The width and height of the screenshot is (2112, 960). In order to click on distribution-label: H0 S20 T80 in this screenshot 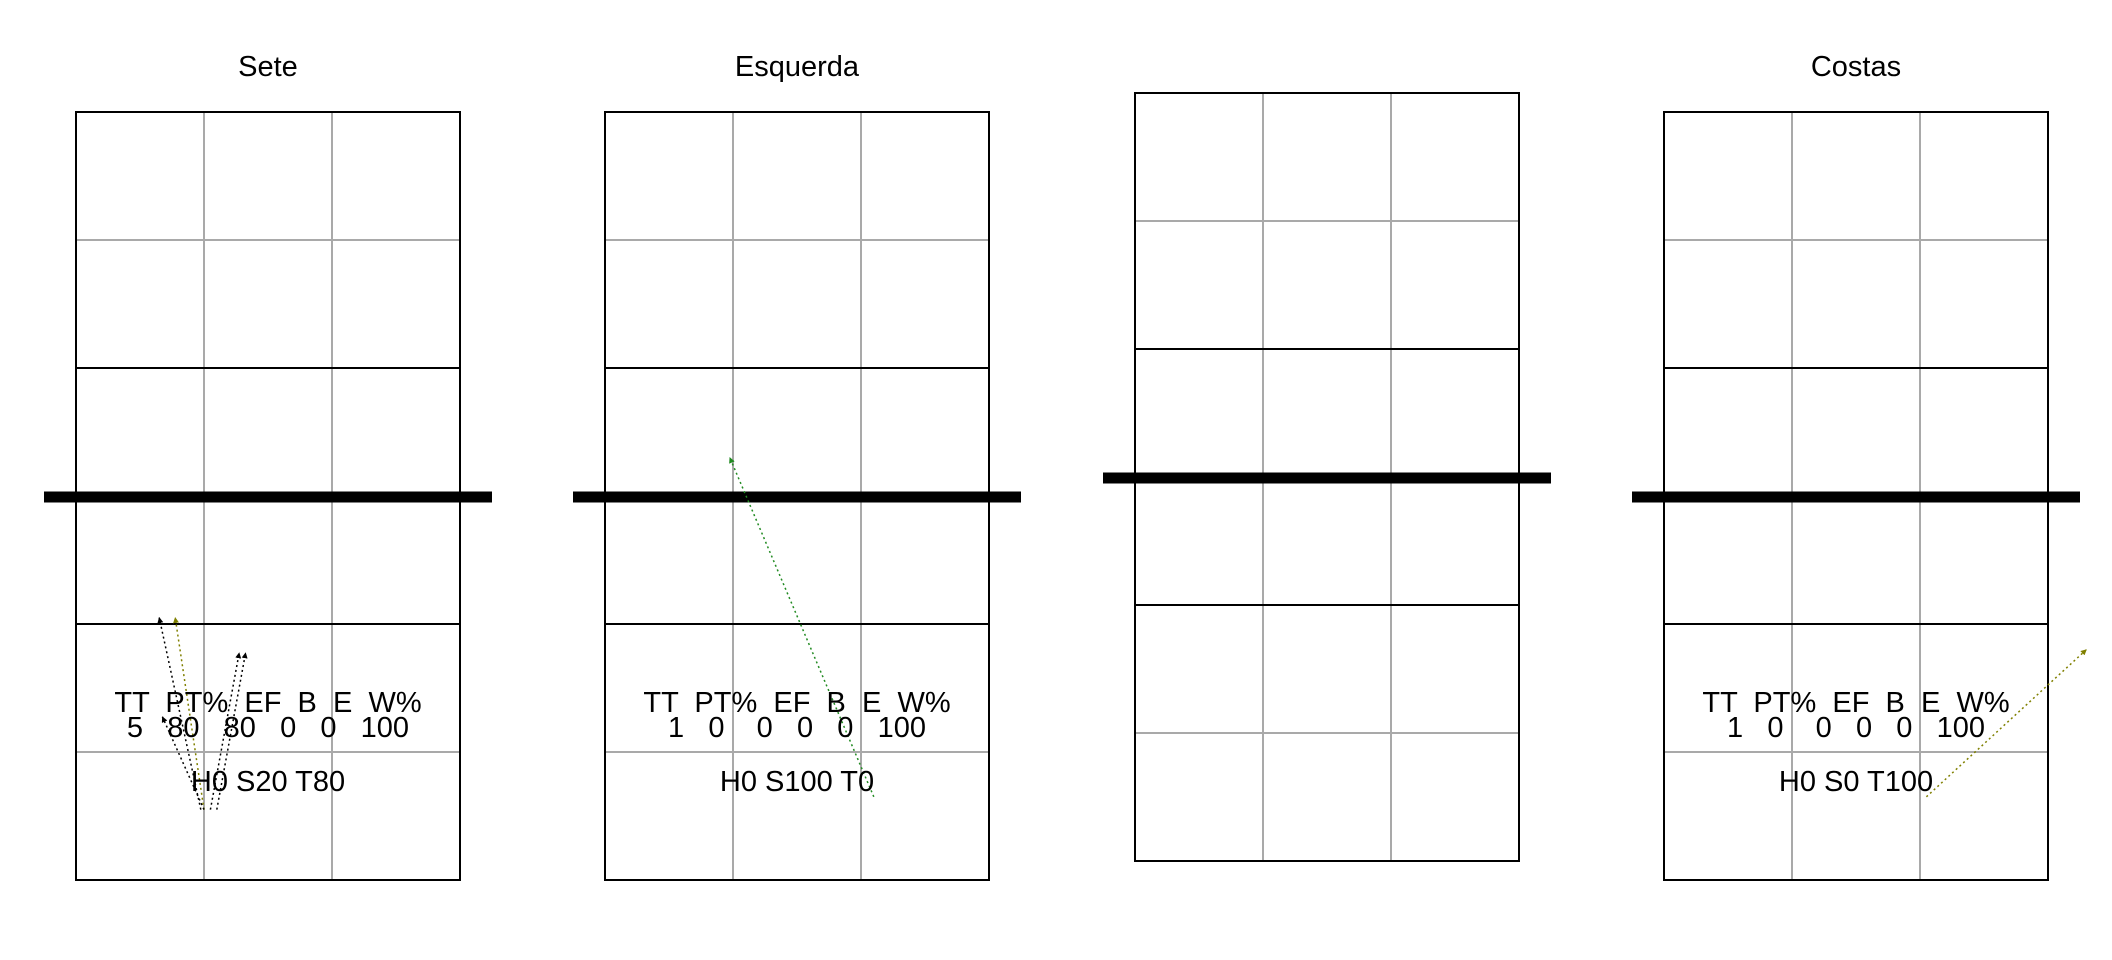, I will do `click(268, 782)`.